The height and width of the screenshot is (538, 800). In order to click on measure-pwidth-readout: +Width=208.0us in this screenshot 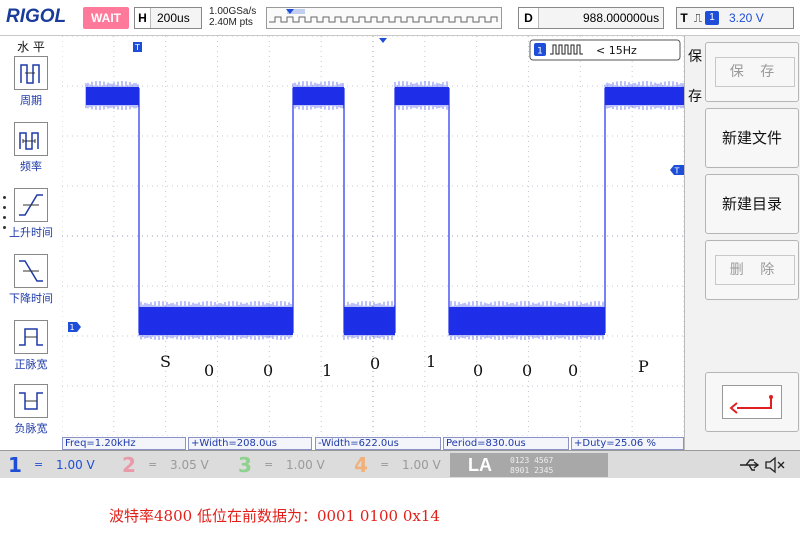, I will do `click(250, 443)`.